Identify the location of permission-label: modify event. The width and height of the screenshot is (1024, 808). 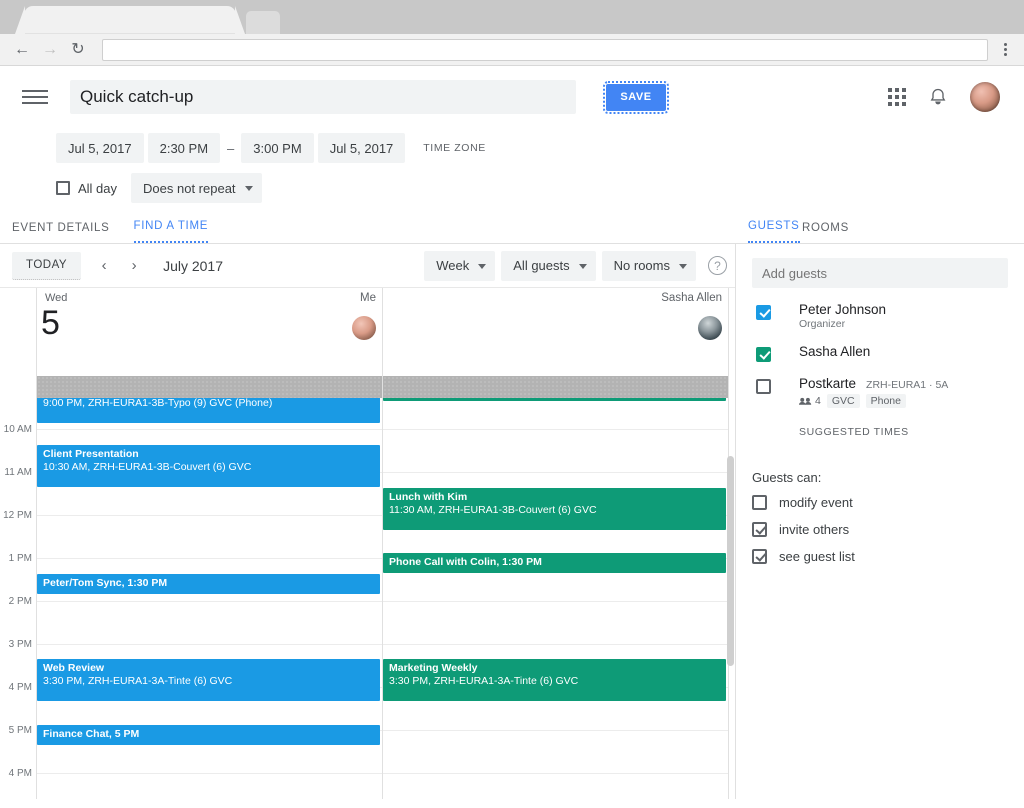
(816, 502).